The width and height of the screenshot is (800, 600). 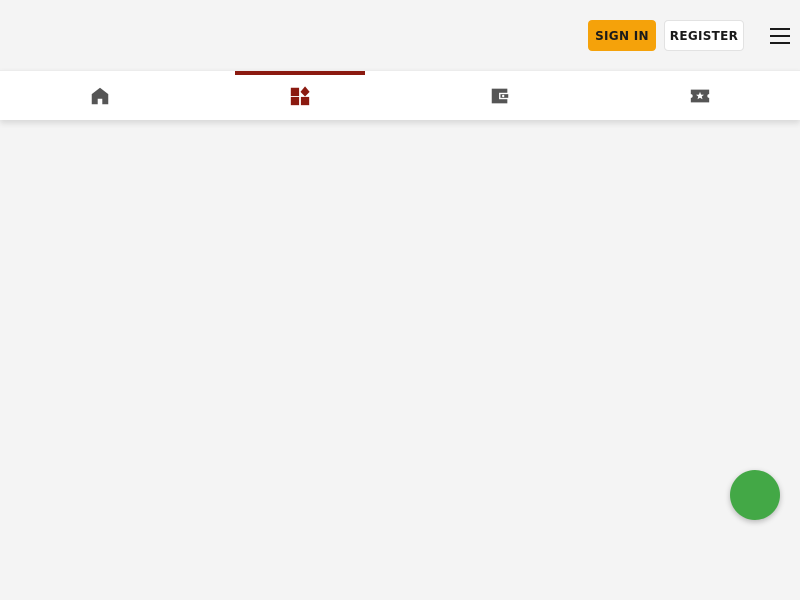 What do you see at coordinates (400, 35) in the screenshot?
I see `top-header: SIGN IN REGISTER` at bounding box center [400, 35].